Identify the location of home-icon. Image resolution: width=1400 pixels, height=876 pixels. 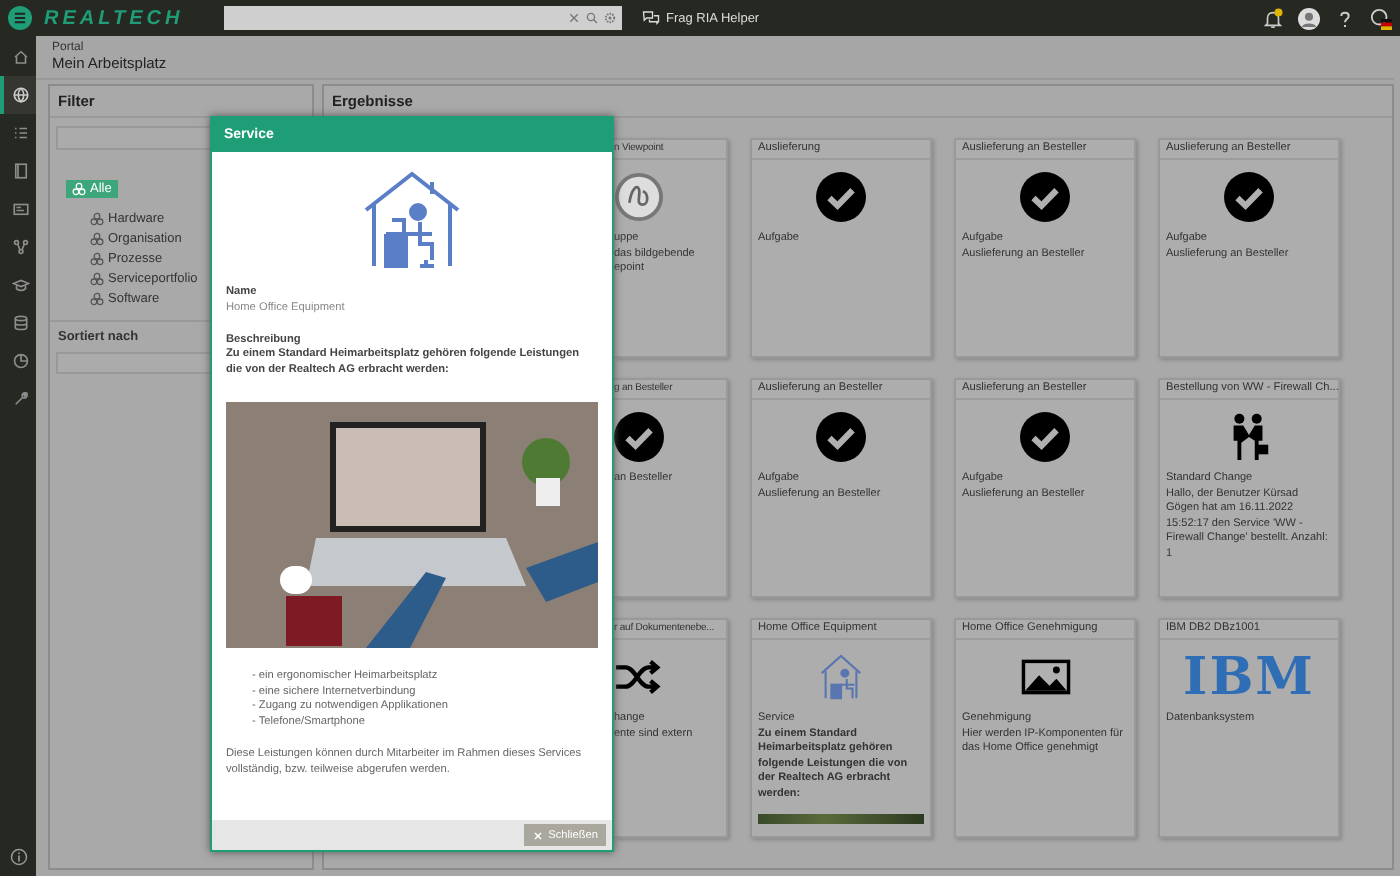
(20, 57).